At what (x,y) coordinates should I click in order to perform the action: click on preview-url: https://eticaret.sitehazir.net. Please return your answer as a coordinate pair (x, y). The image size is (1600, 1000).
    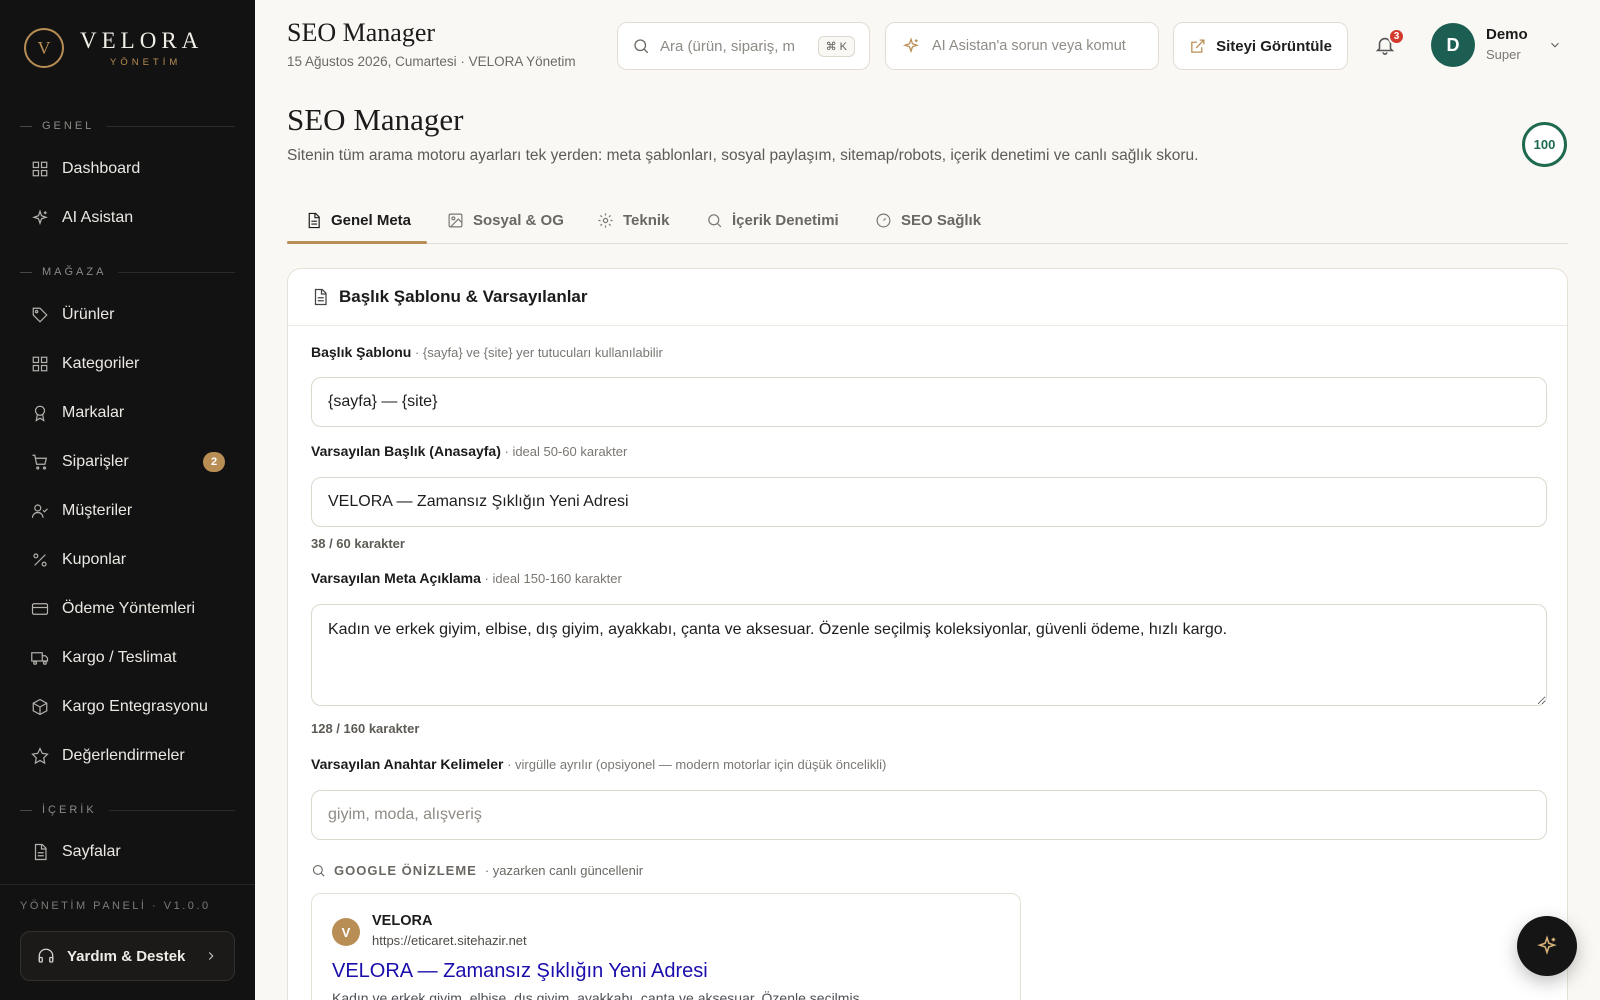
    Looking at the image, I should click on (449, 940).